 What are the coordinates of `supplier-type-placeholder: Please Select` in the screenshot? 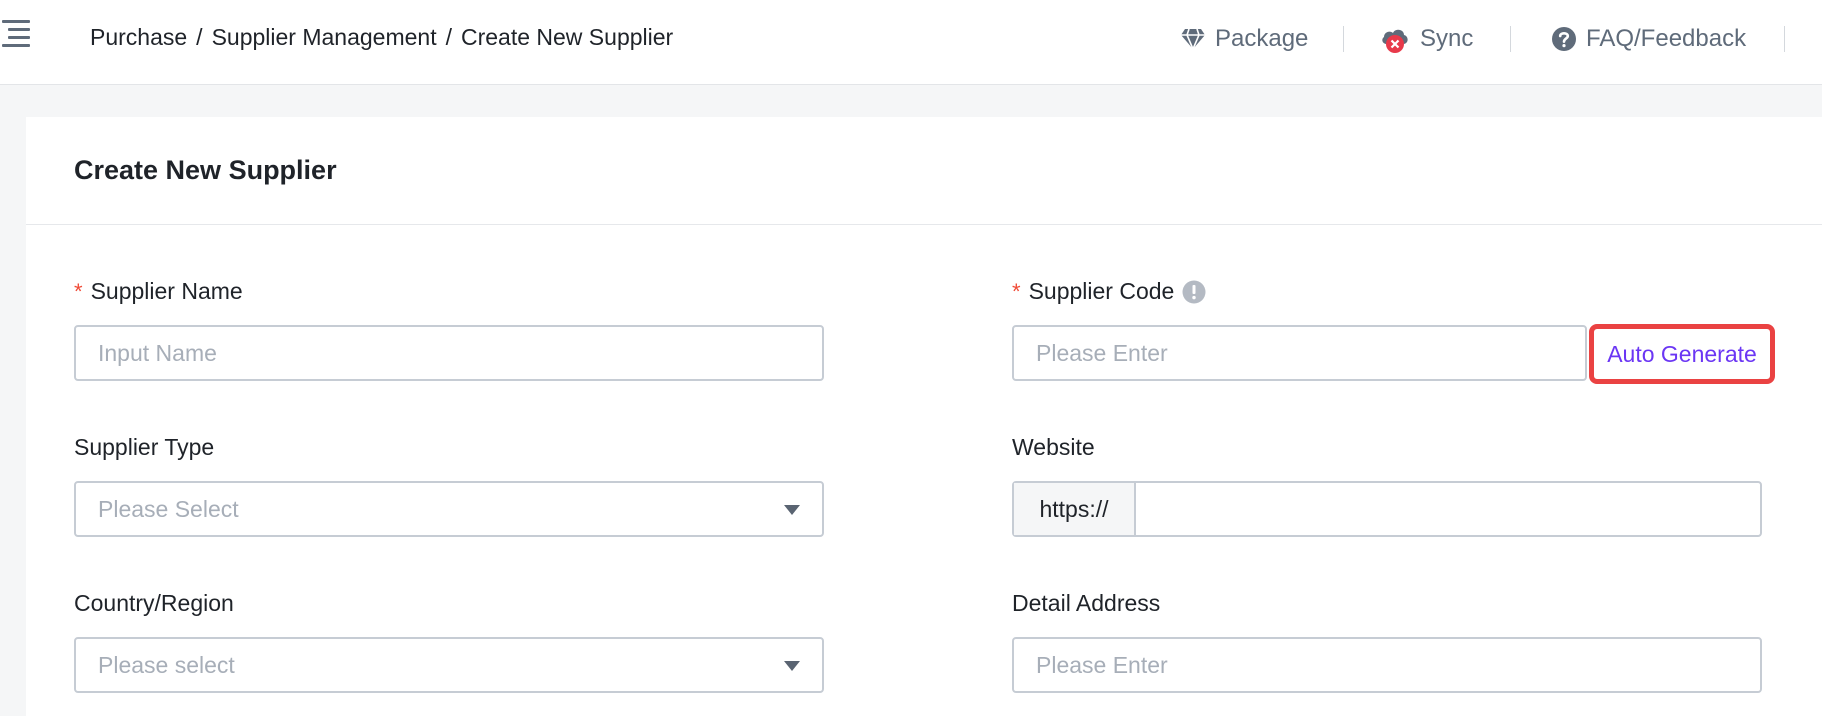 It's located at (168, 508).